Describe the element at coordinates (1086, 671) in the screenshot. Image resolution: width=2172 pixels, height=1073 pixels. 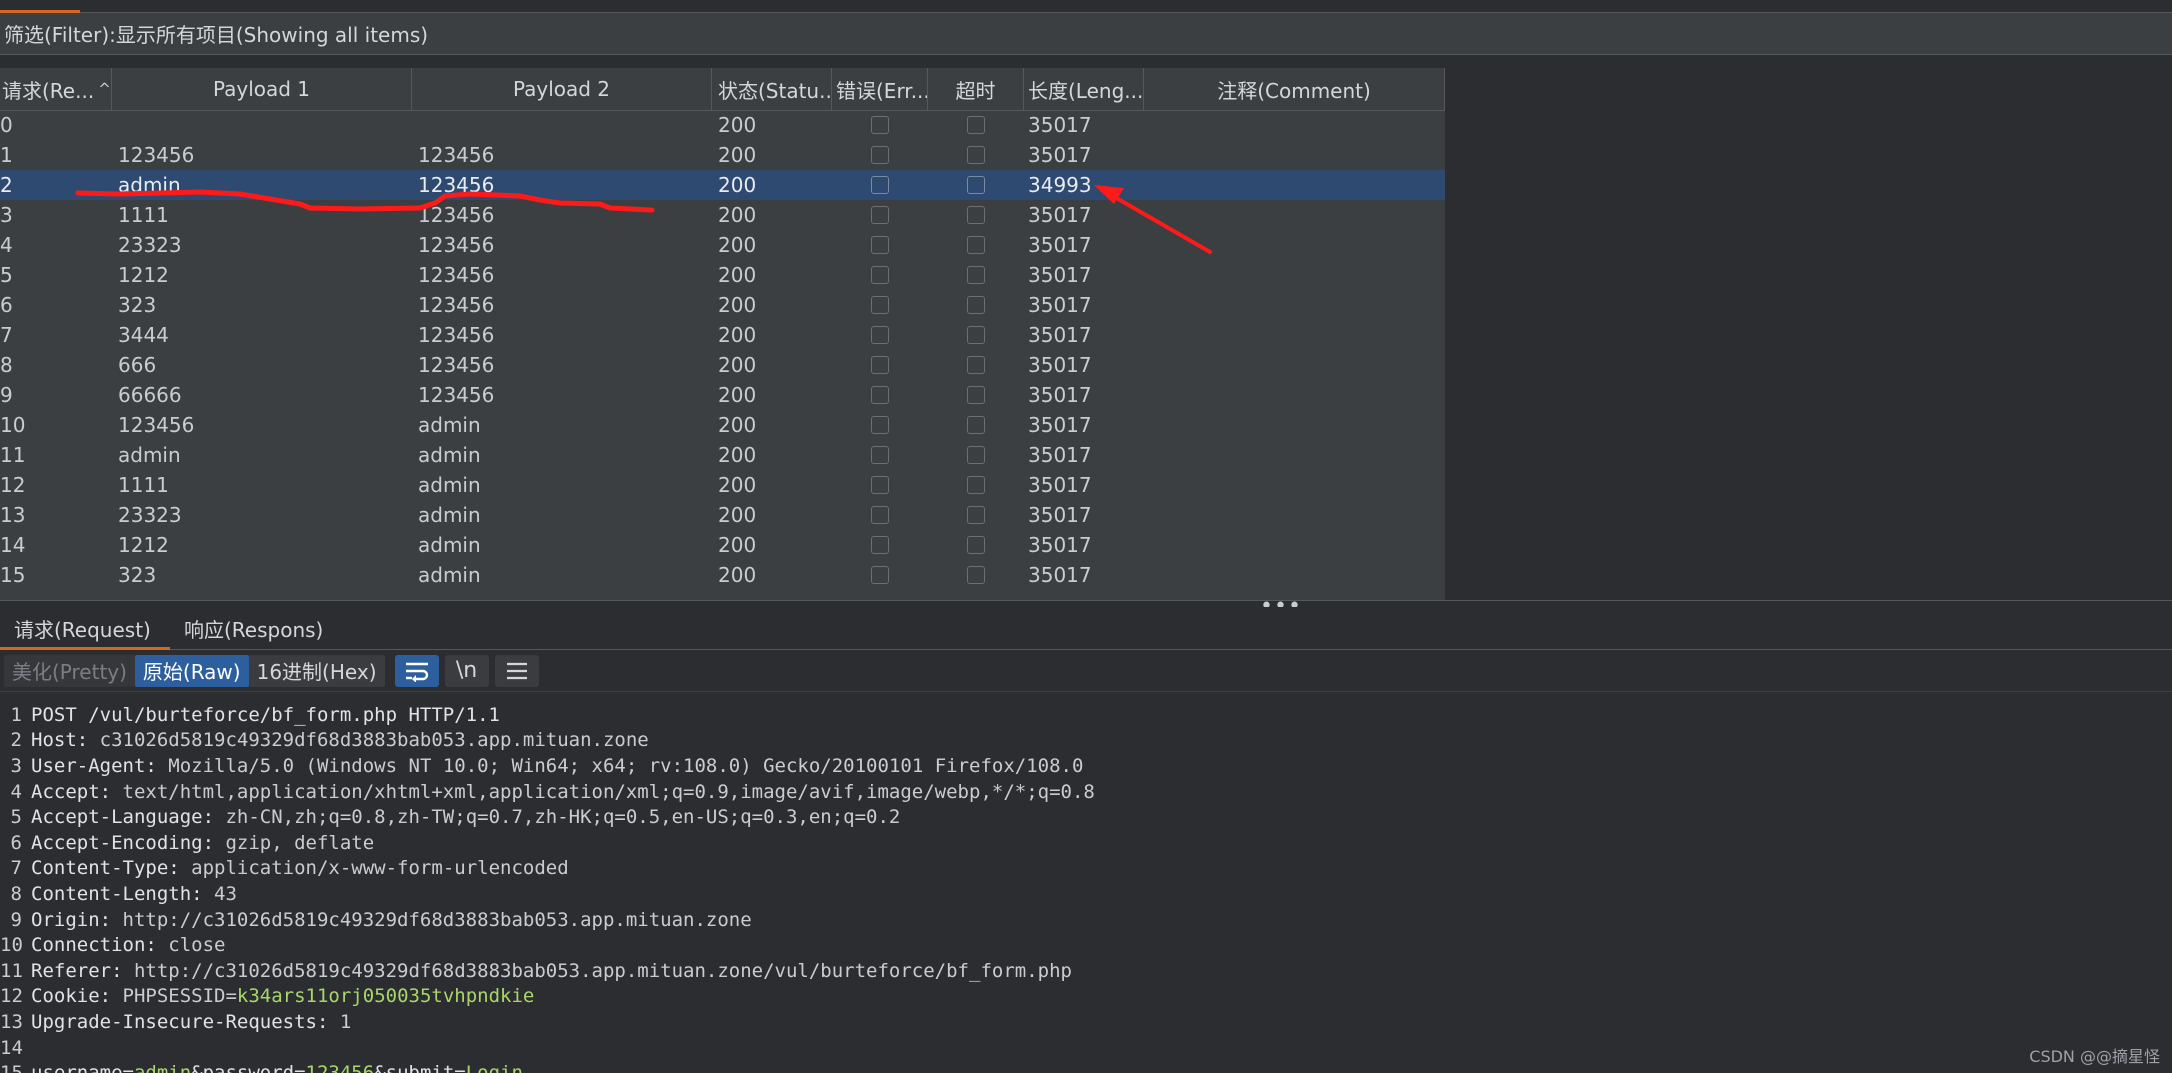
I see `editor-toolbar: 美化(Pretty) 原始(Raw) 16进制(Hex) \n` at that location.